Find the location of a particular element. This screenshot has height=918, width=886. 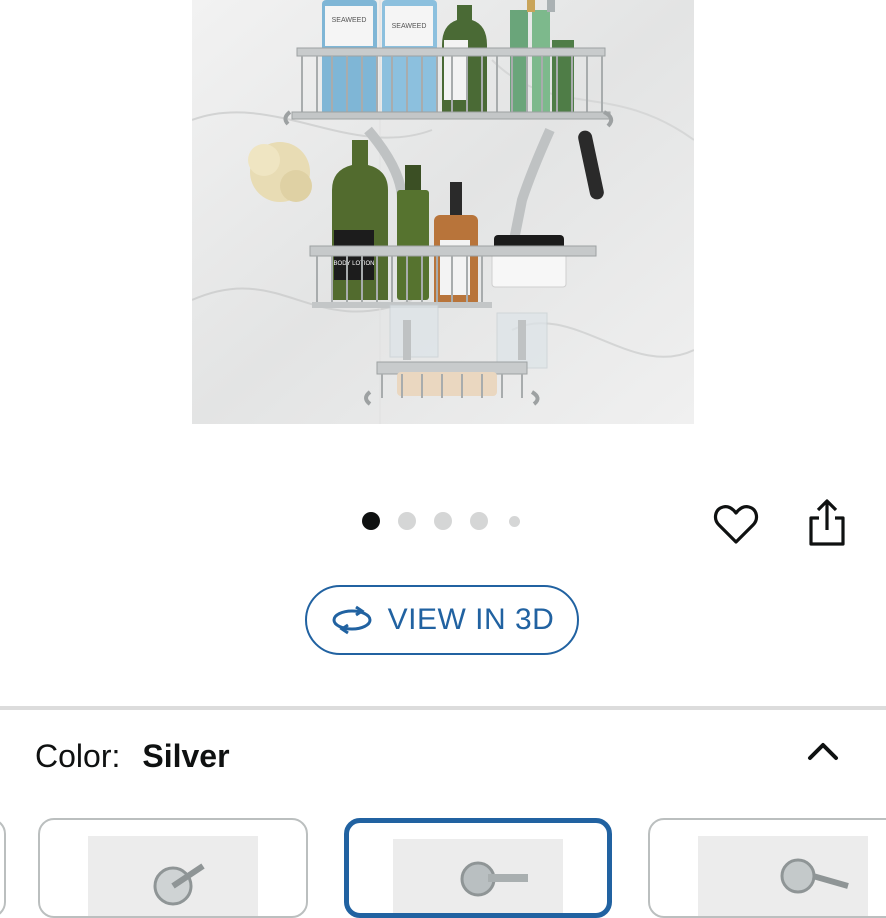

bottle-label-2: SEAWEED is located at coordinates (409, 26).